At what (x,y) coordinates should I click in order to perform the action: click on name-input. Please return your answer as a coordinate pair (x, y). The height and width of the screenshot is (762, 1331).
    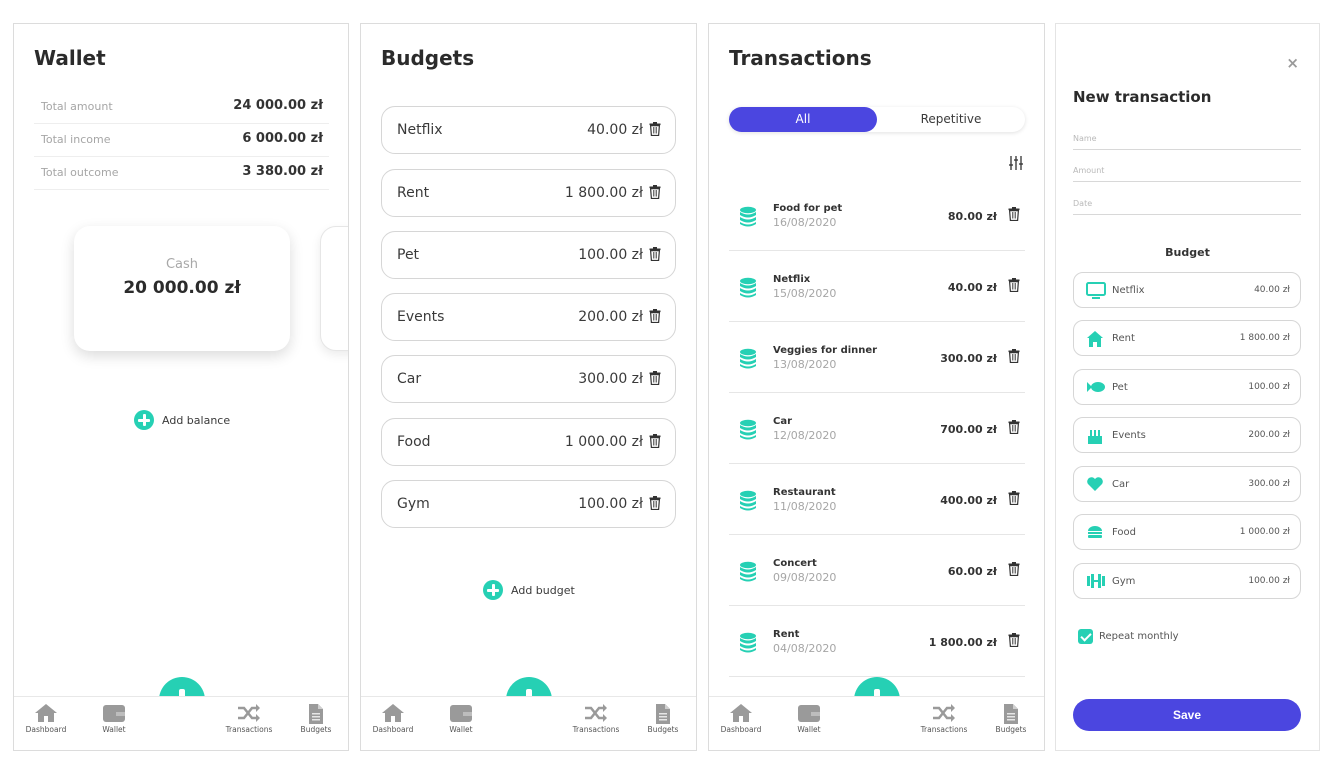
    Looking at the image, I should click on (1187, 138).